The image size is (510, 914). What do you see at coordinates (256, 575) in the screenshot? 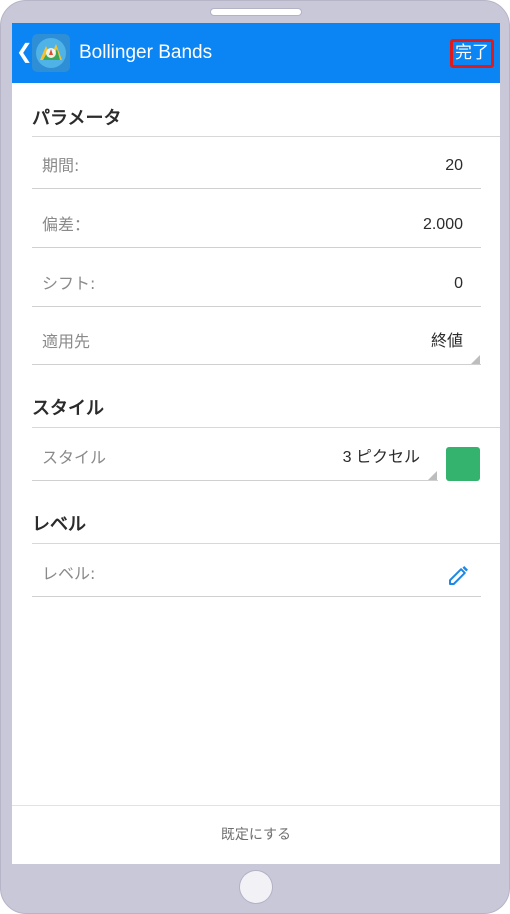
I see `levels-field: レベル:` at bounding box center [256, 575].